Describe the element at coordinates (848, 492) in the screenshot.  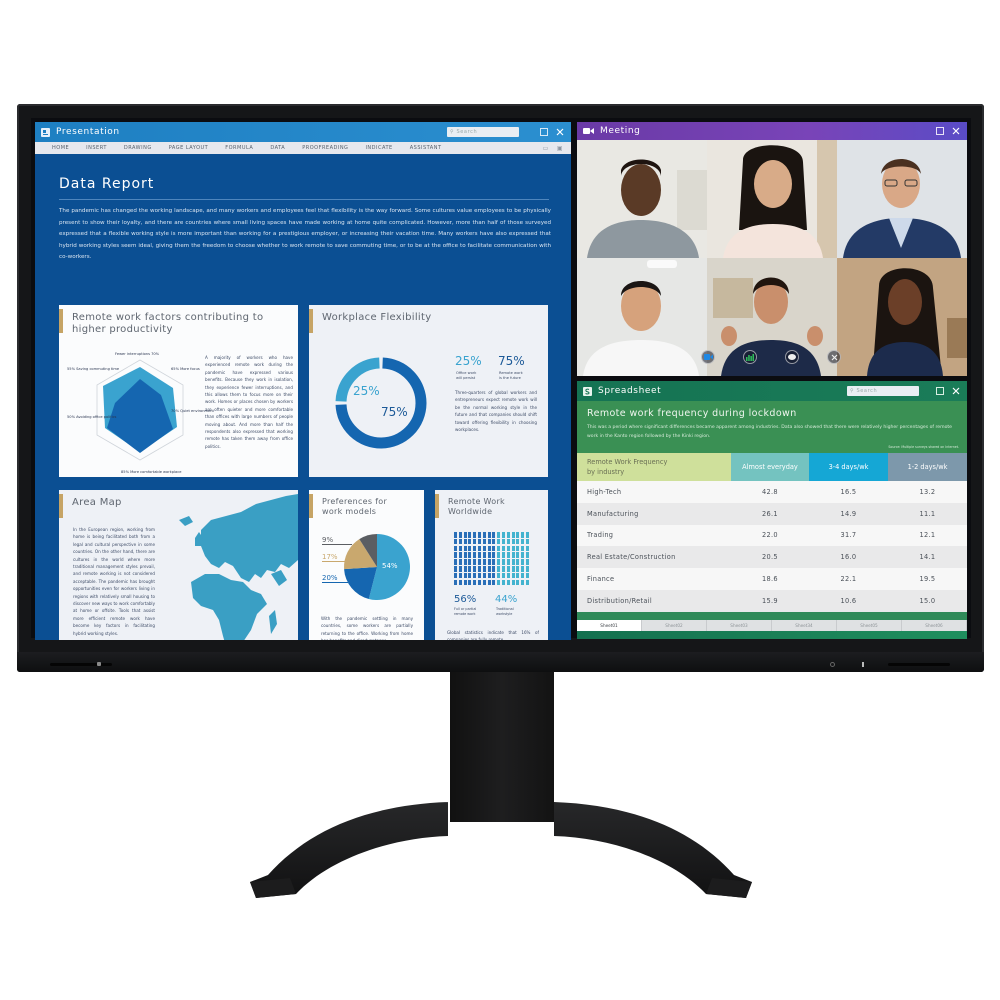
I see `value-cell: 16.5` at that location.